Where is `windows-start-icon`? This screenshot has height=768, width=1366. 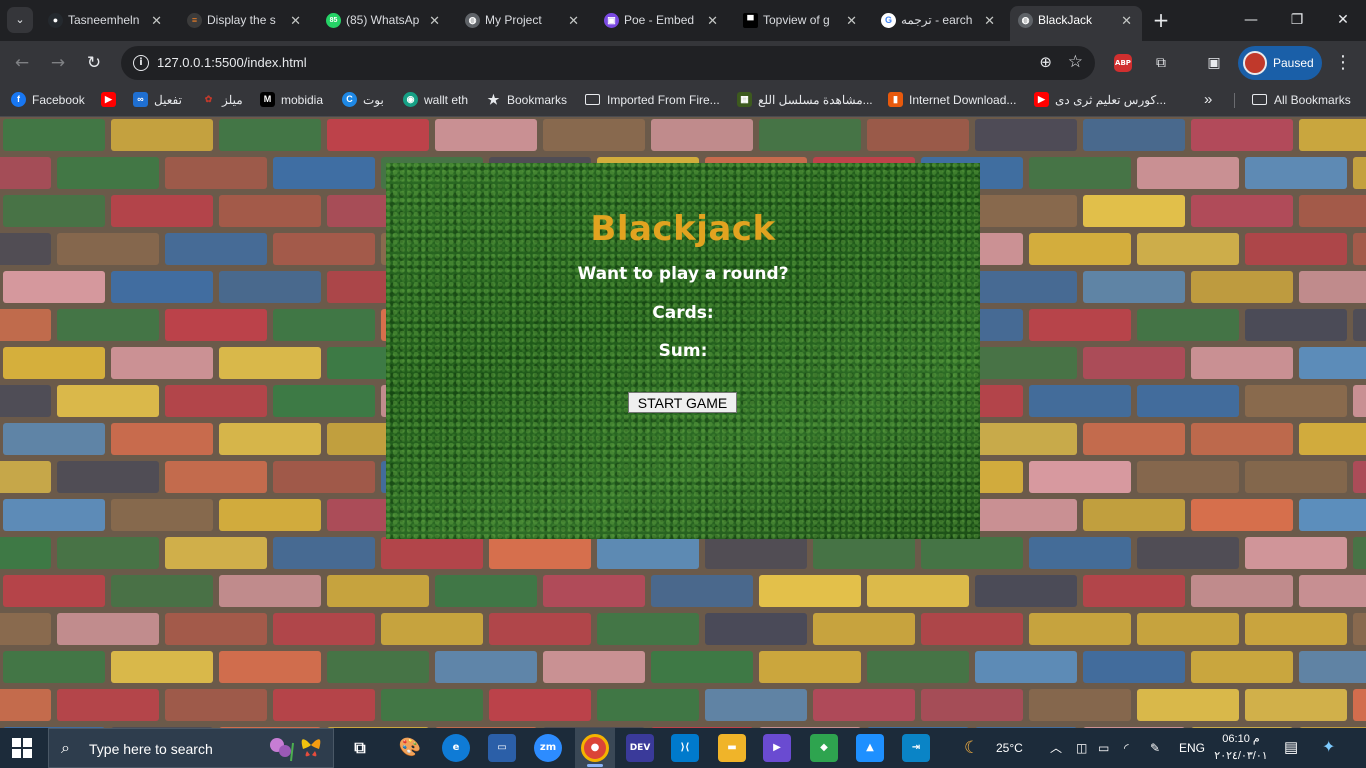 windows-start-icon is located at coordinates (22, 748).